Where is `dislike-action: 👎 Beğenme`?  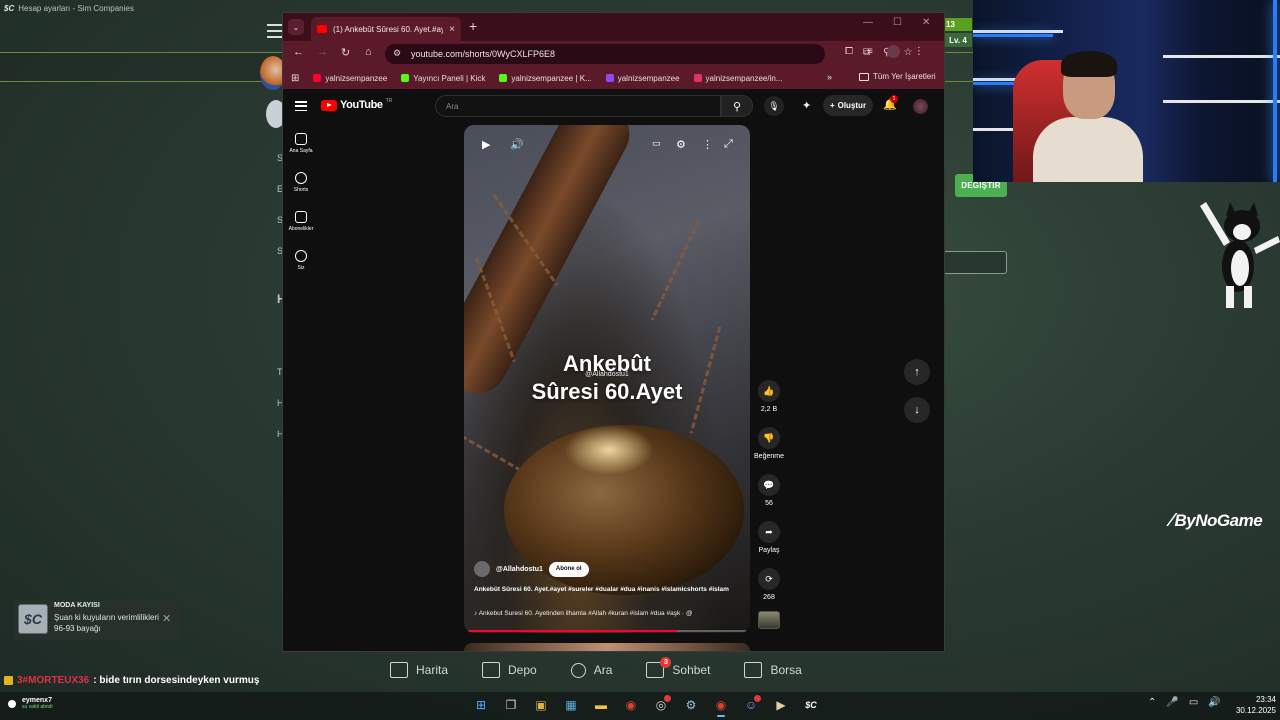 dislike-action: 👎 Beğenme is located at coordinates (769, 443).